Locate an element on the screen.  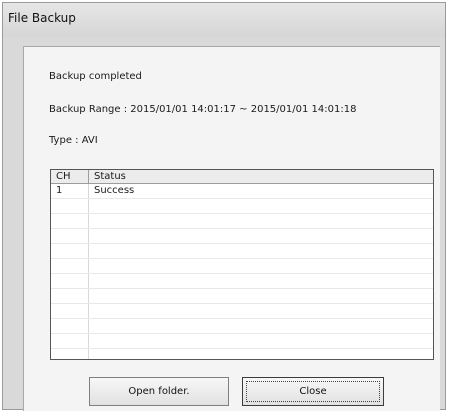
open-folder-button: Open folder. is located at coordinates (159, 391).